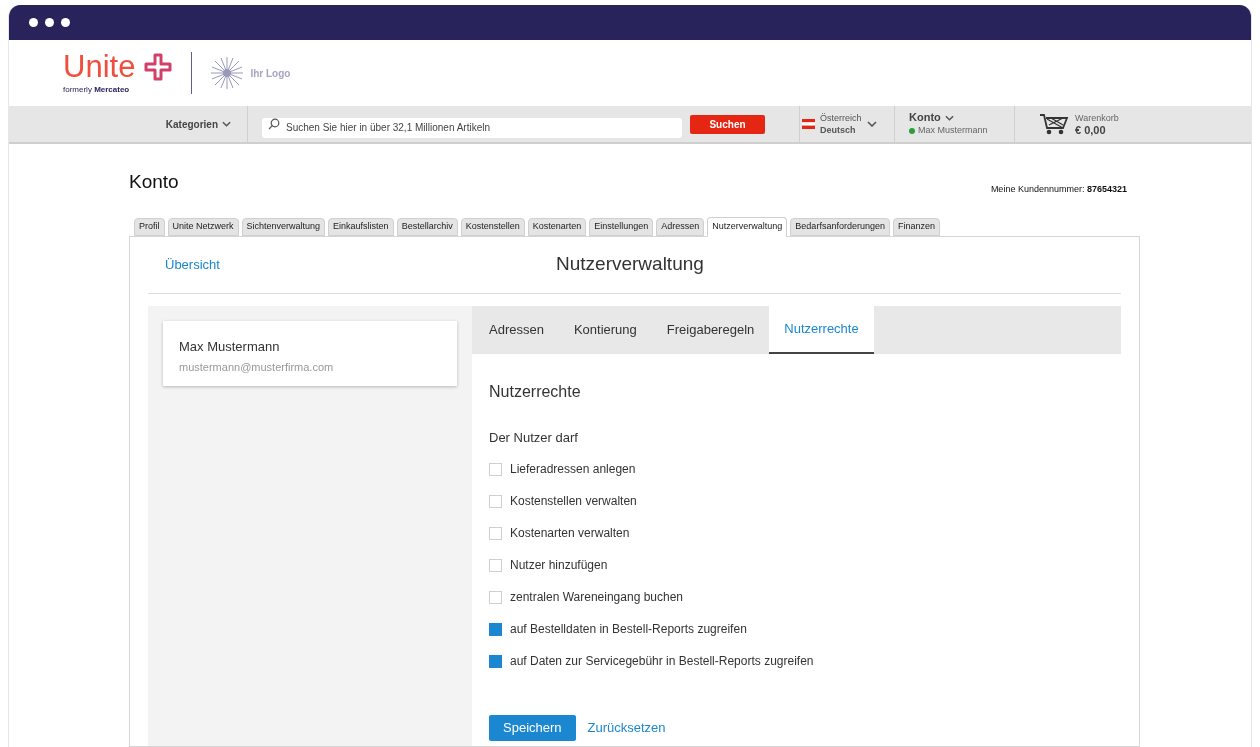 The width and height of the screenshot is (1260, 747). Describe the element at coordinates (149, 226) in the screenshot. I see `account-tab: Profil` at that location.